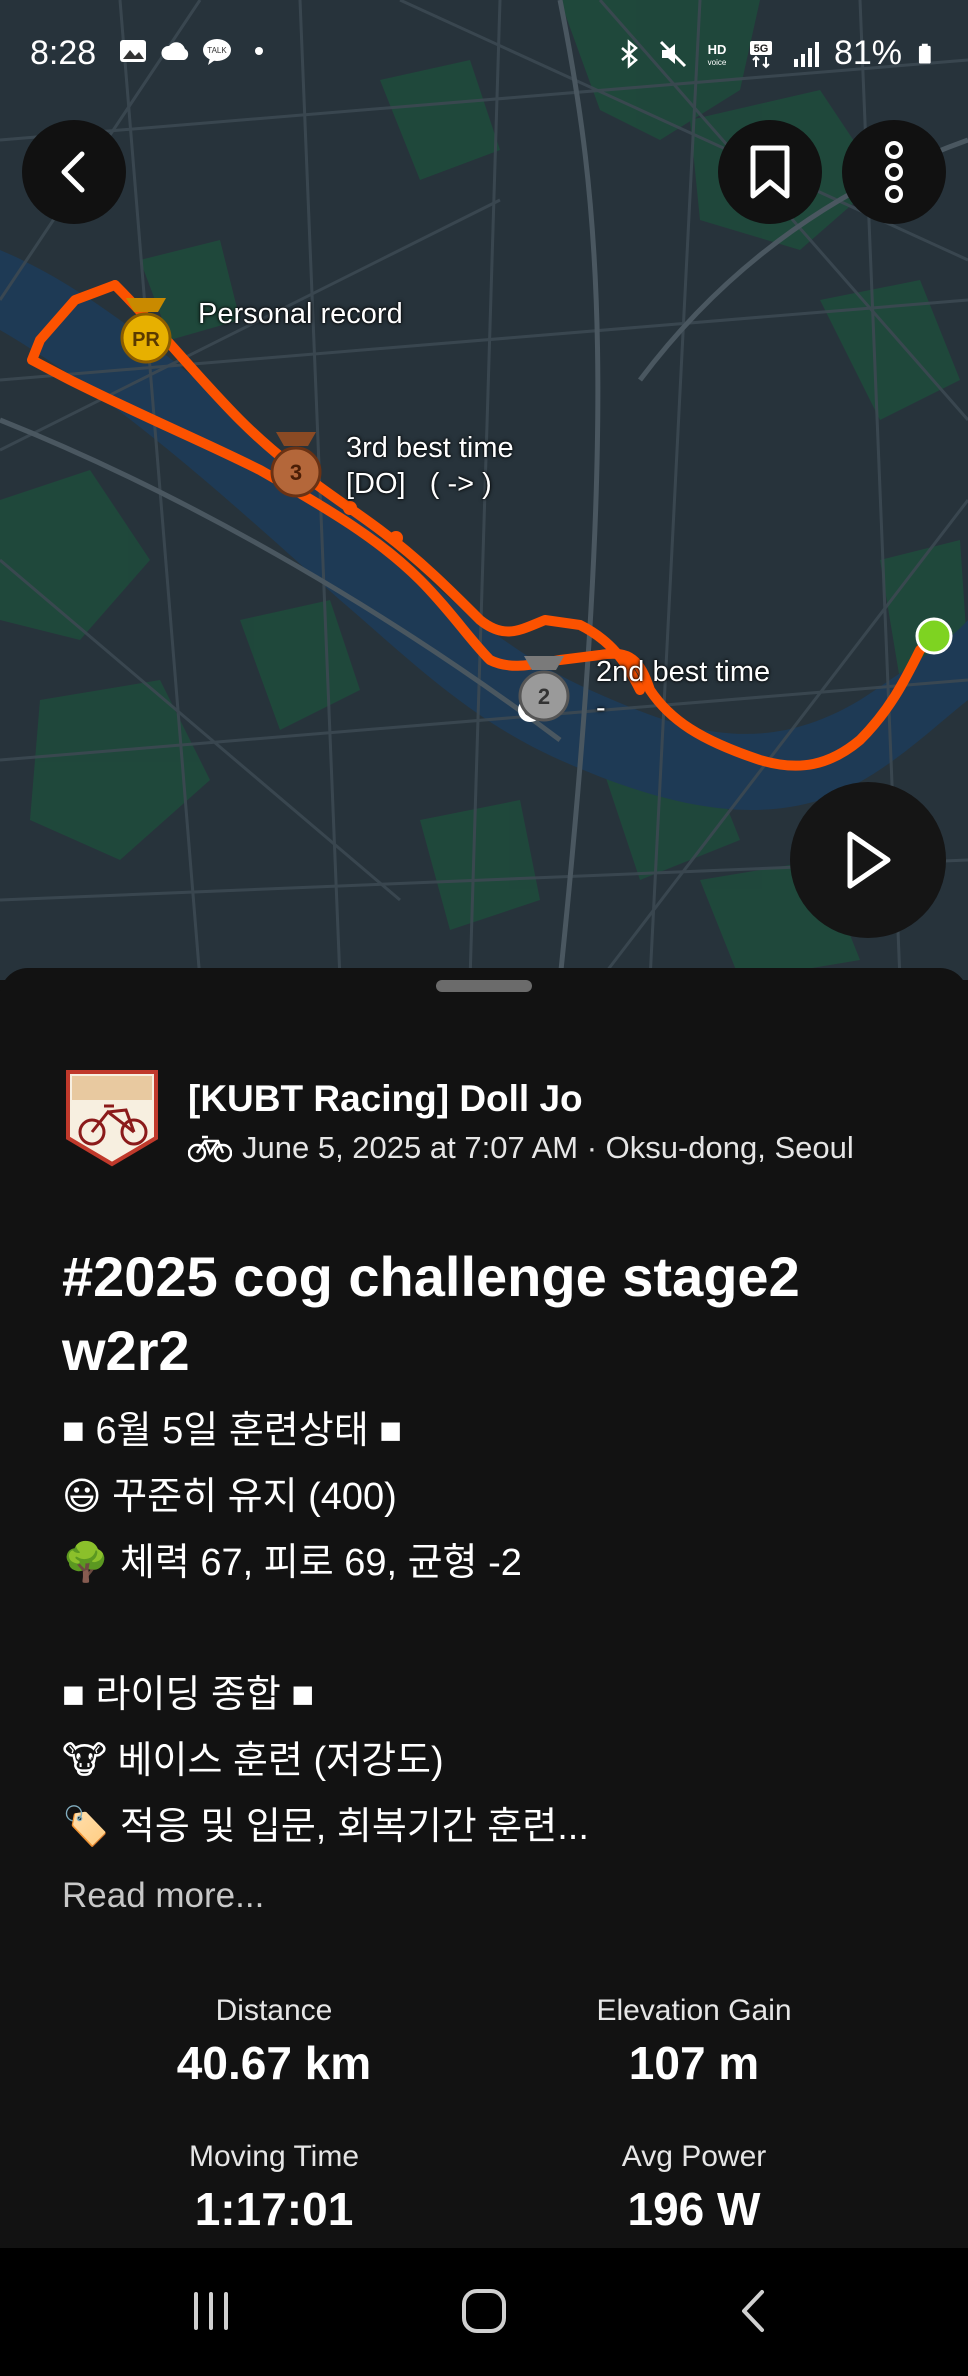 The image size is (968, 2376). What do you see at coordinates (146, 340) in the screenshot?
I see `svg-text: PR` at bounding box center [146, 340].